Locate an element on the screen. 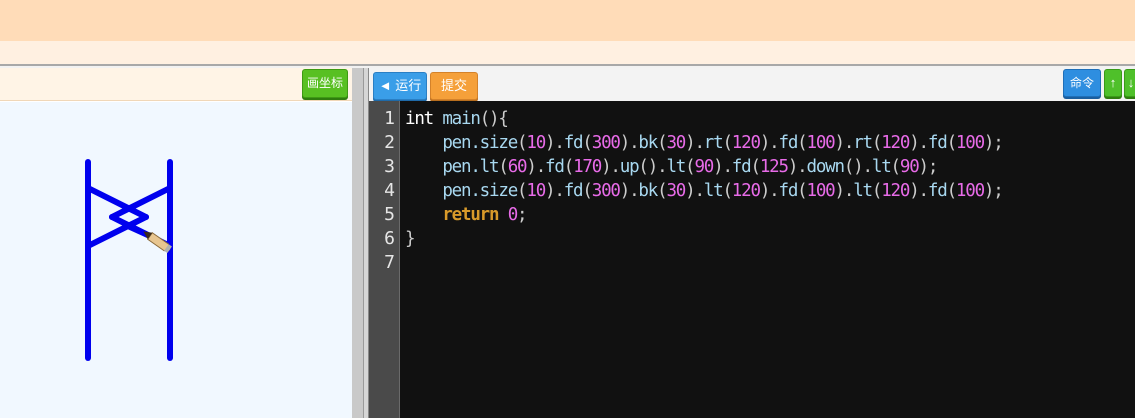 This screenshot has width=1135, height=418. line-number: 6 is located at coordinates (389, 238).